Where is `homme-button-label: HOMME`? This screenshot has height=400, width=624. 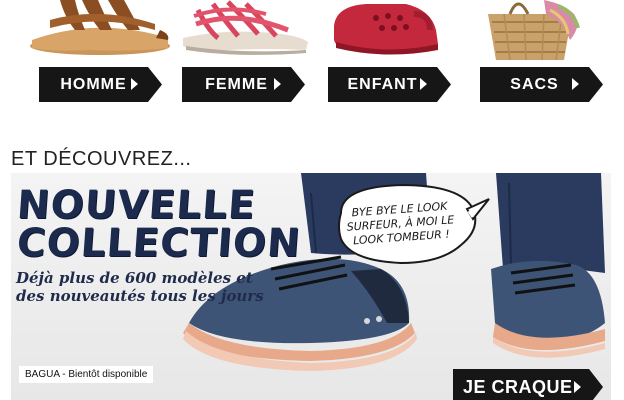
homme-button-label: HOMME is located at coordinates (93, 84).